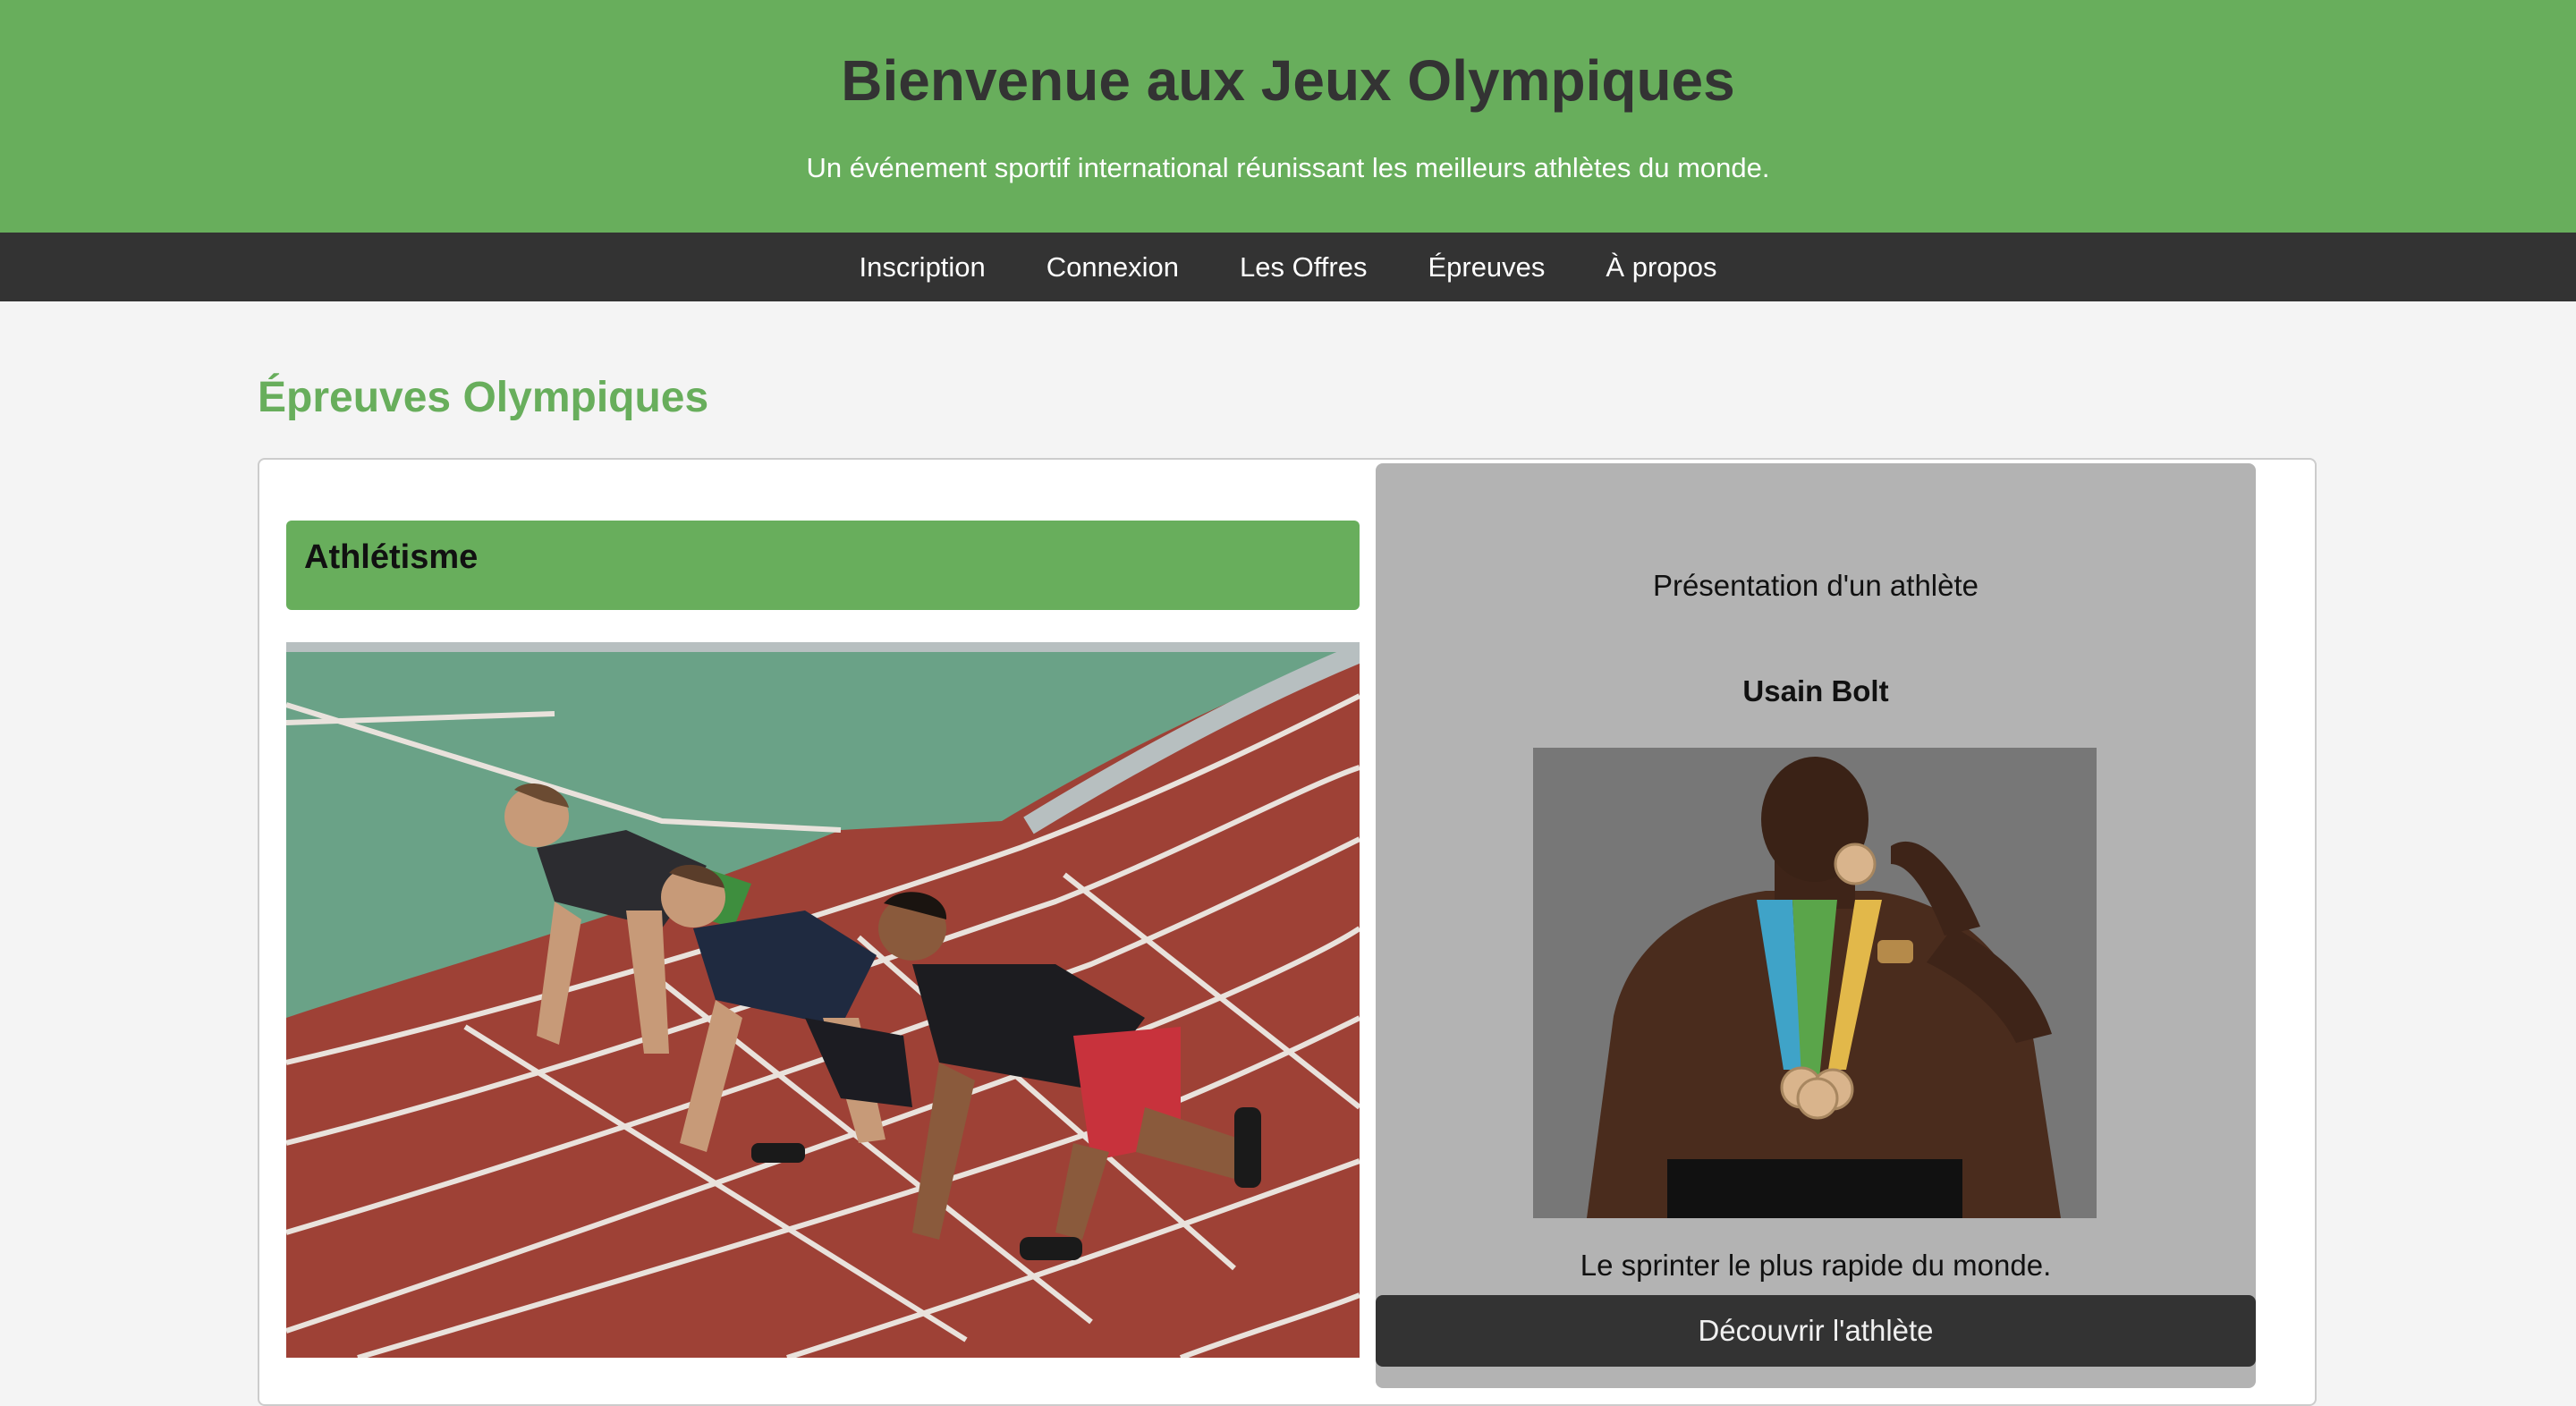  Describe the element at coordinates (1815, 983) in the screenshot. I see `athlete-with-medals-photo` at that location.